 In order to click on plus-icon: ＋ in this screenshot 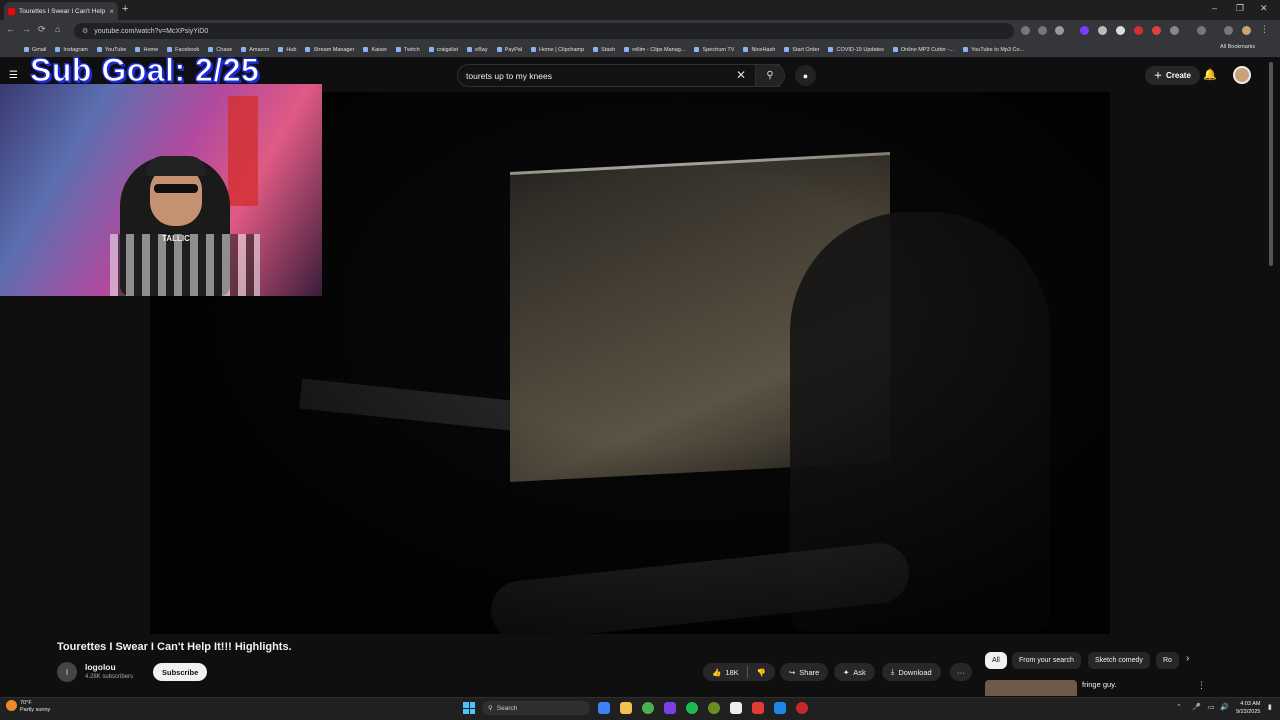, I will do `click(1158, 75)`.